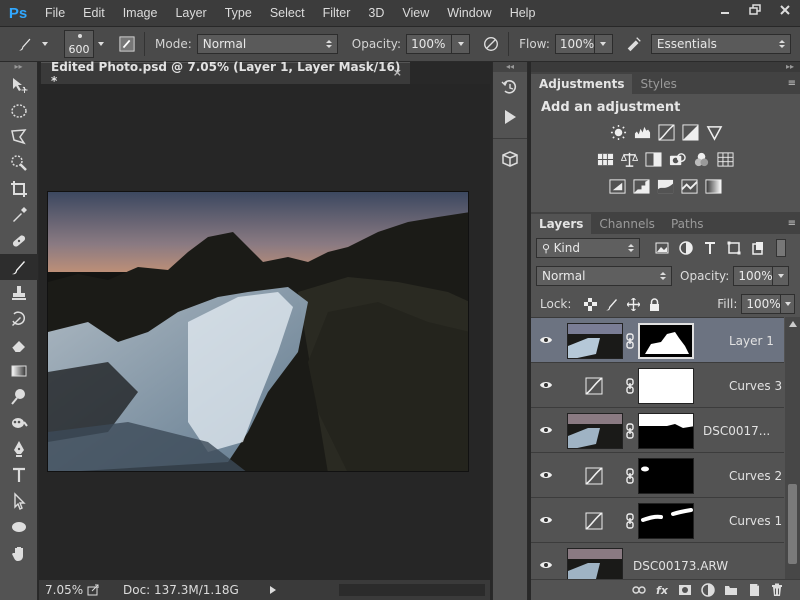 This screenshot has height=600, width=800. What do you see at coordinates (337, 13) in the screenshot?
I see `menu-filter: Filter` at bounding box center [337, 13].